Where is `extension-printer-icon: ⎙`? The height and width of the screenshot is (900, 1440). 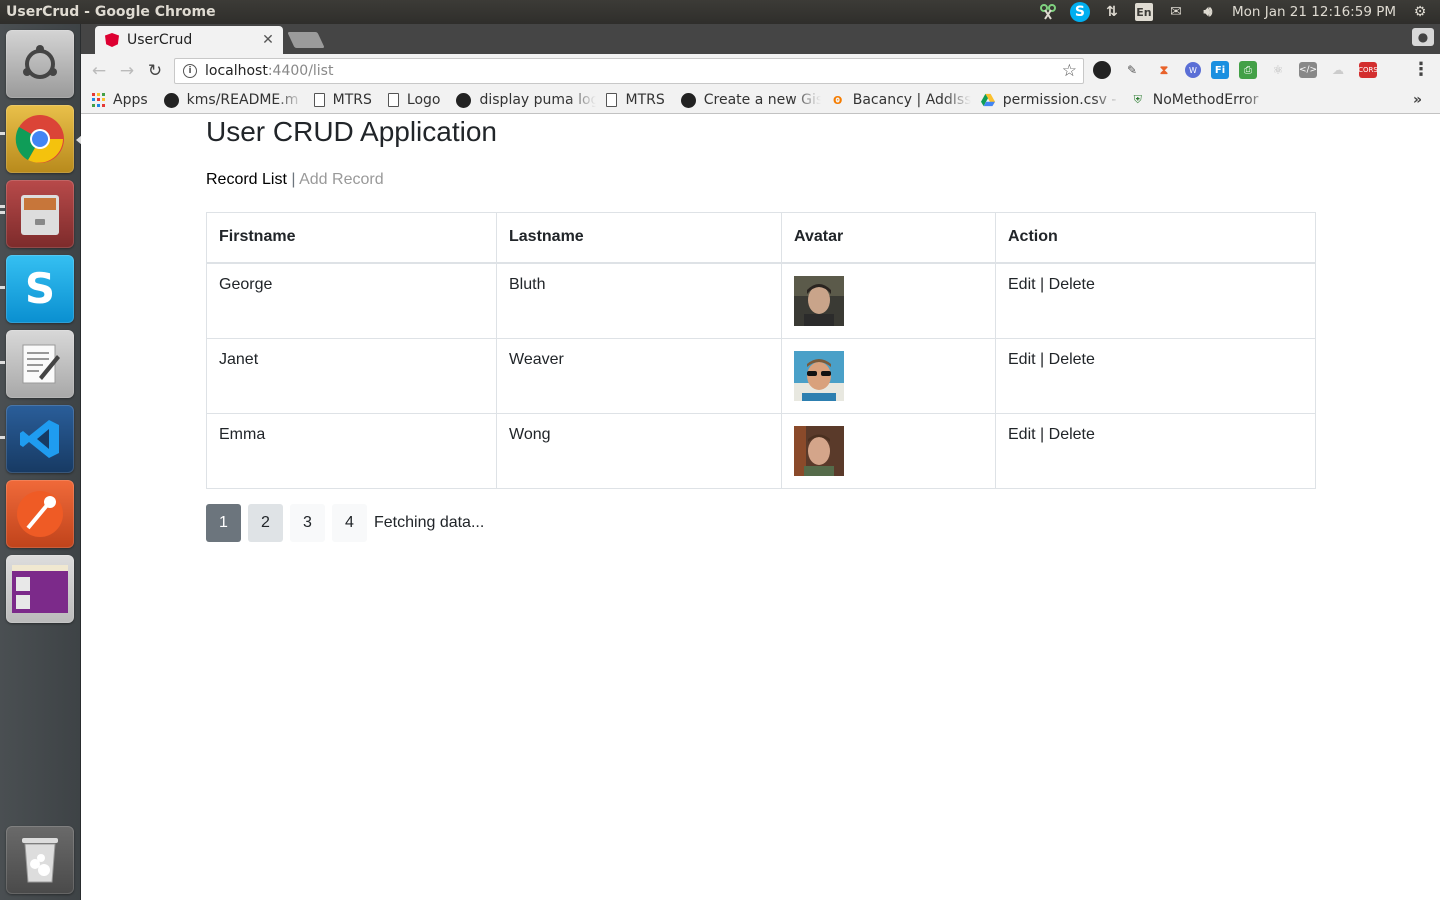 extension-printer-icon: ⎙ is located at coordinates (1248, 70).